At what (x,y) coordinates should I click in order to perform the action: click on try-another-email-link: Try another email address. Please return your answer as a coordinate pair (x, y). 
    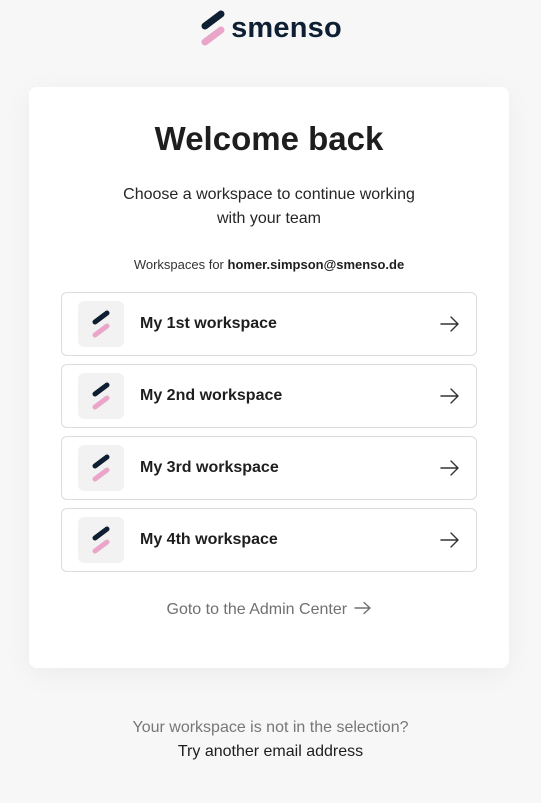
    Looking at the image, I should click on (270, 752).